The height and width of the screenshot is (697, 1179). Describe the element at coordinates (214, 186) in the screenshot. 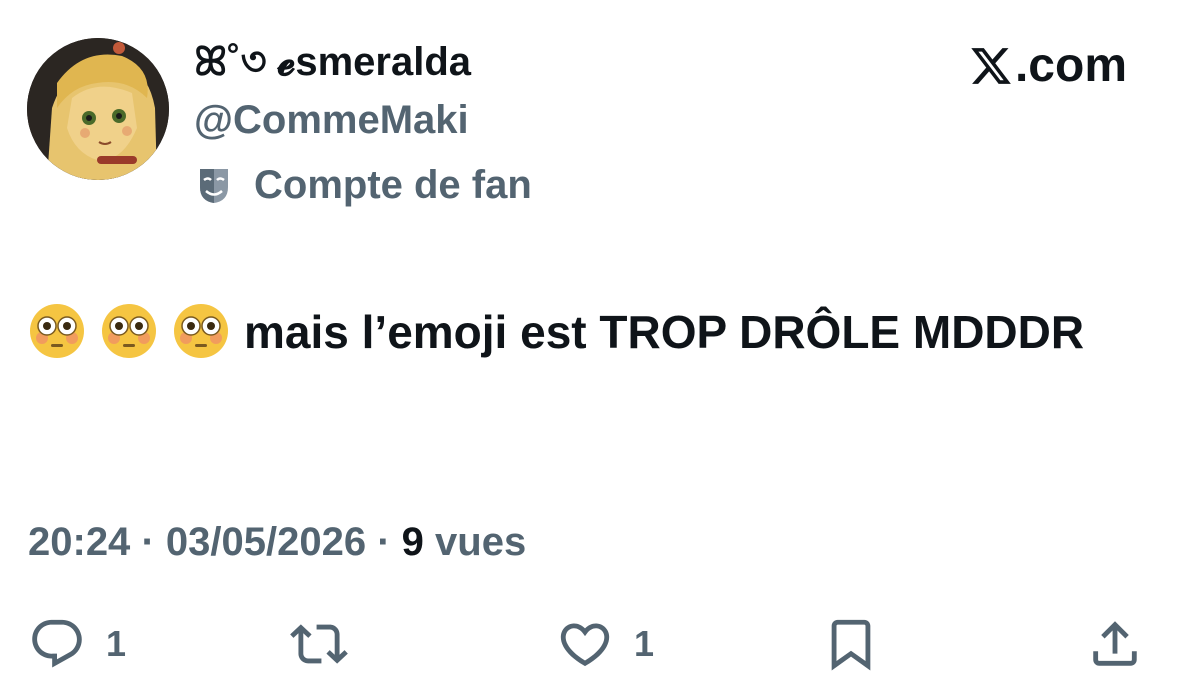

I see `theater-mask-icon` at that location.